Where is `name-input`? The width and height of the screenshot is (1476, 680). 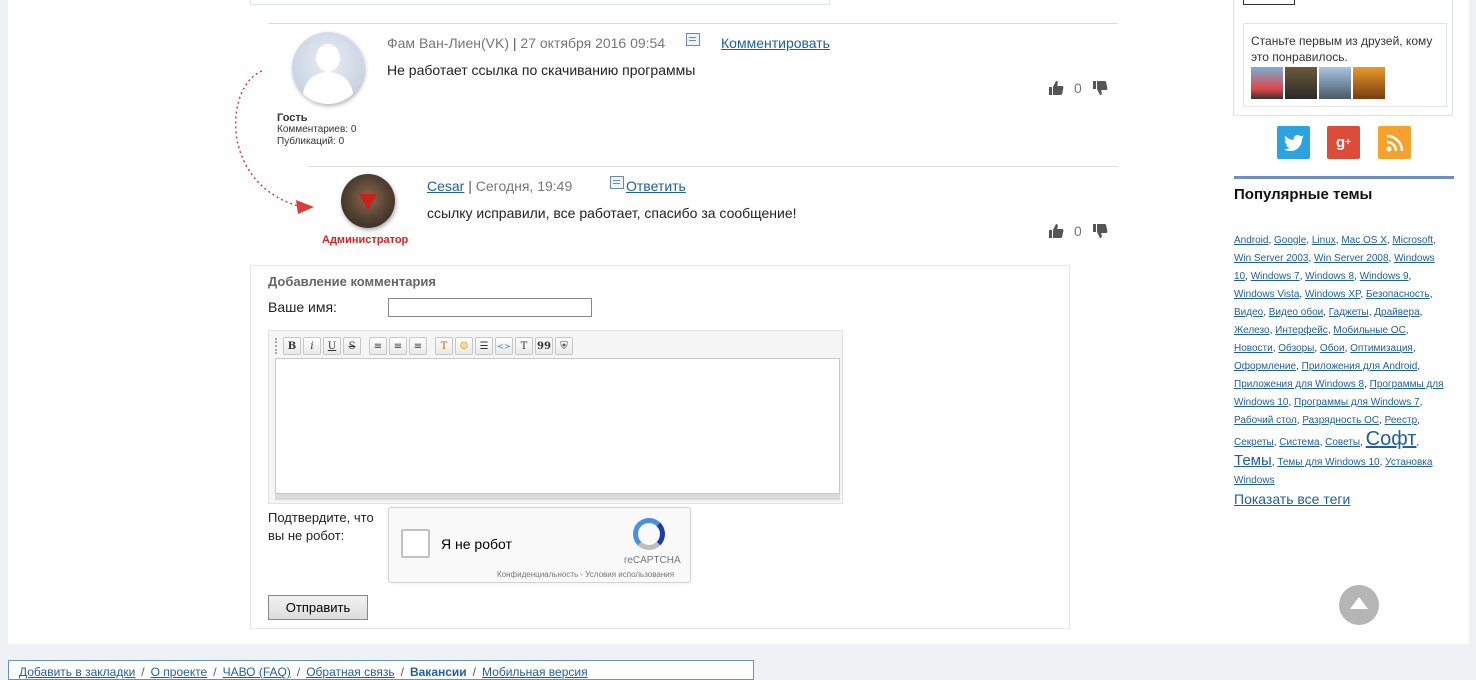 name-input is located at coordinates (490, 307).